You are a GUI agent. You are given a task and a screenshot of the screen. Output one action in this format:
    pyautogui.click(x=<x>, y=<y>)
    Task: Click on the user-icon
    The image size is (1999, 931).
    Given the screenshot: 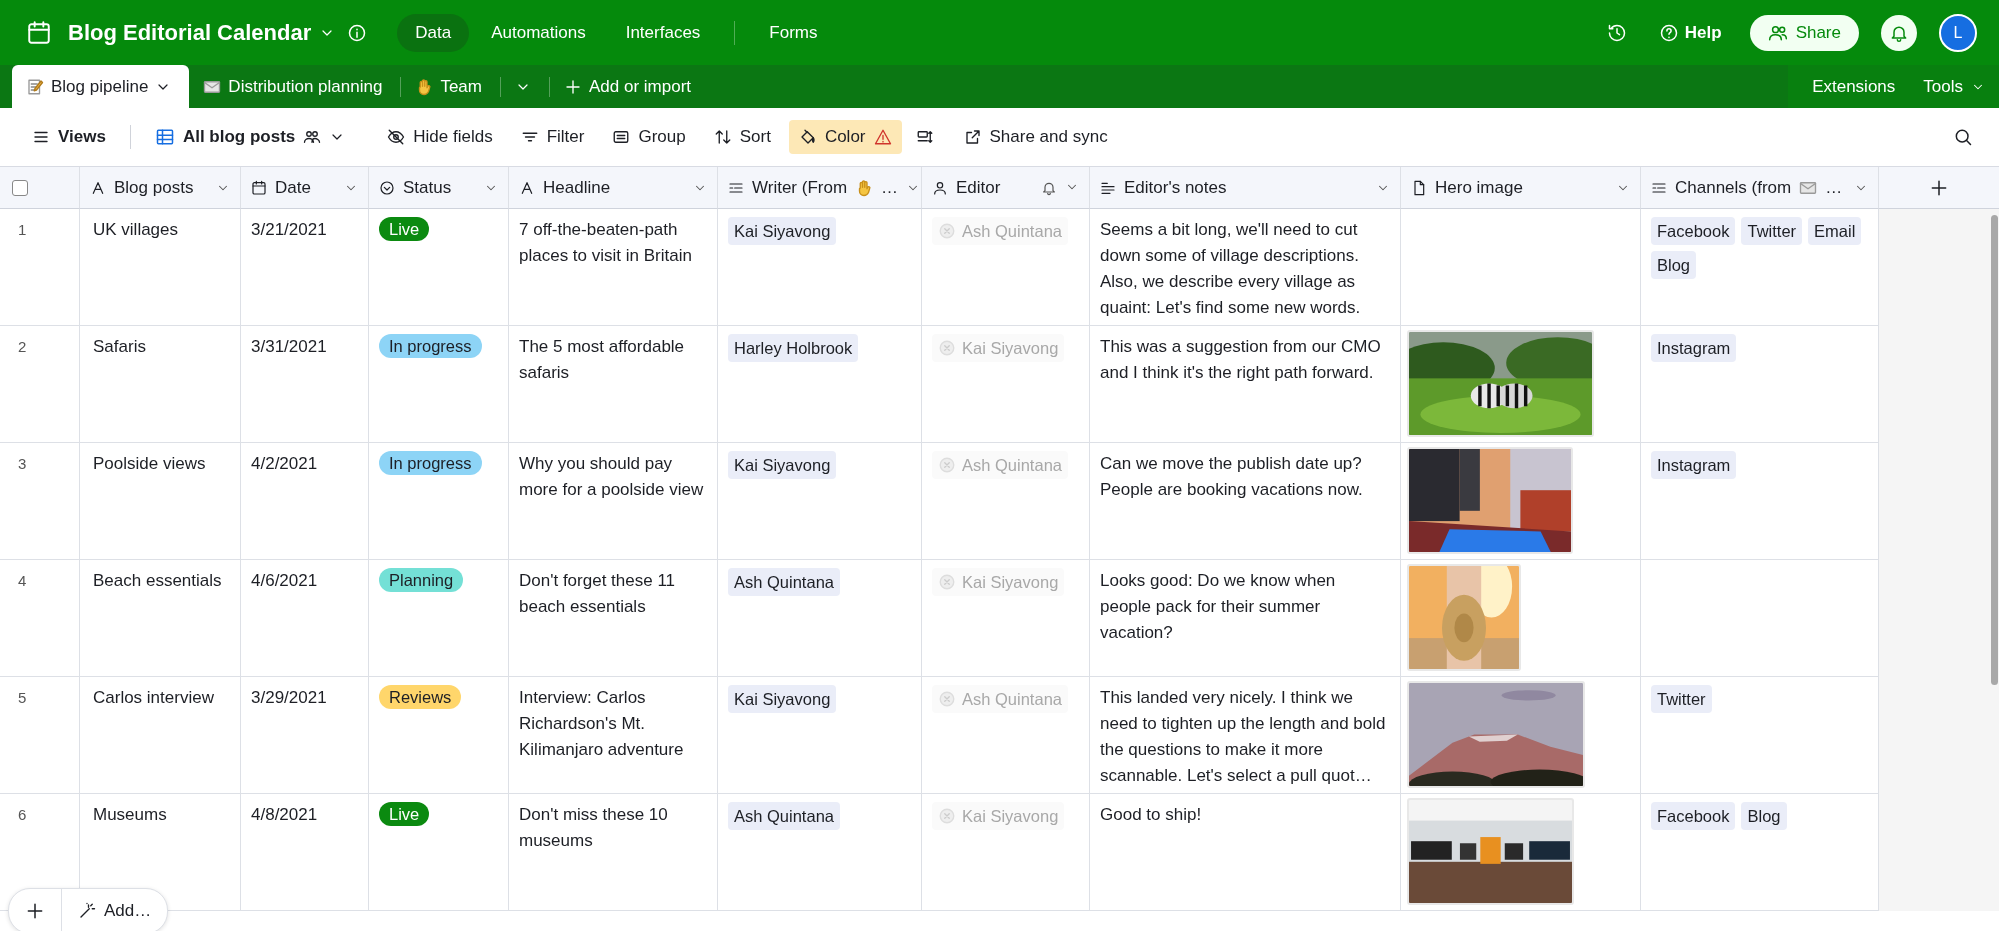 What is the action you would take?
    pyautogui.click(x=940, y=187)
    